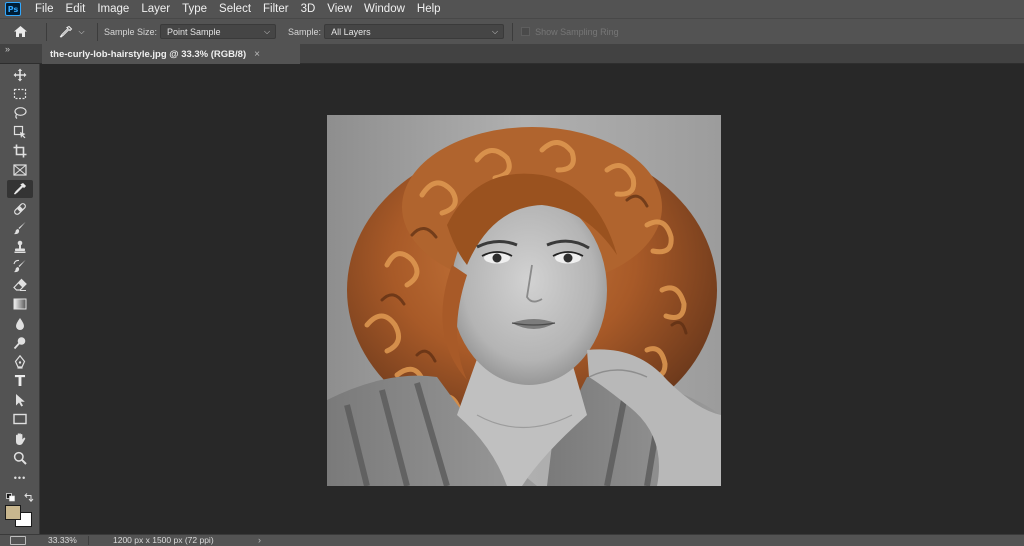  I want to click on menu-view: View, so click(339, 9).